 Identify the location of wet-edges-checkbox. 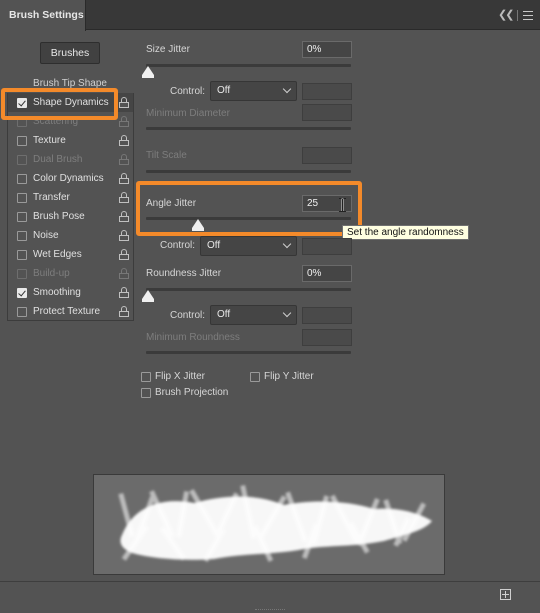
(22, 255).